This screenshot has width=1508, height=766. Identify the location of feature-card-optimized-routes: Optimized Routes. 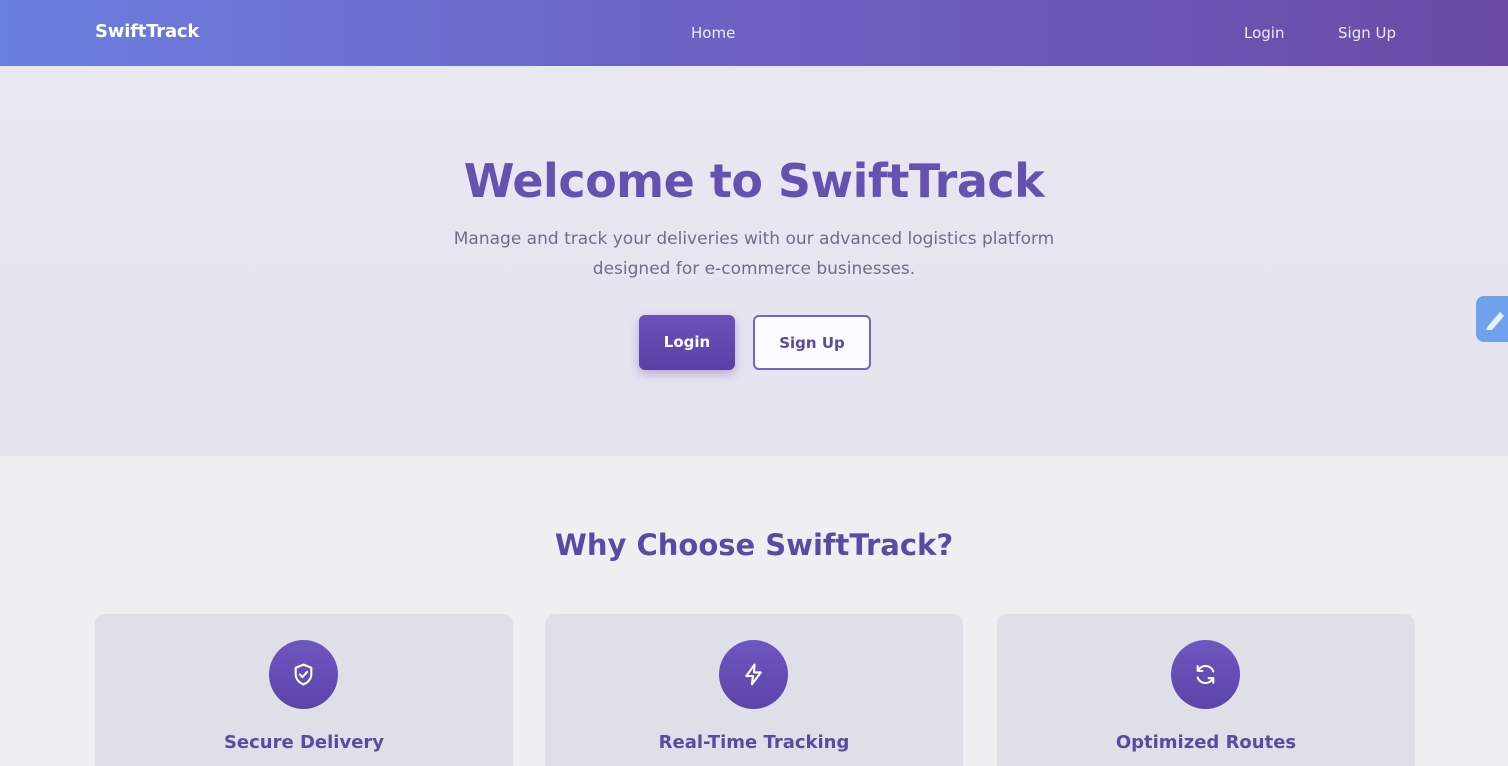
(1206, 690).